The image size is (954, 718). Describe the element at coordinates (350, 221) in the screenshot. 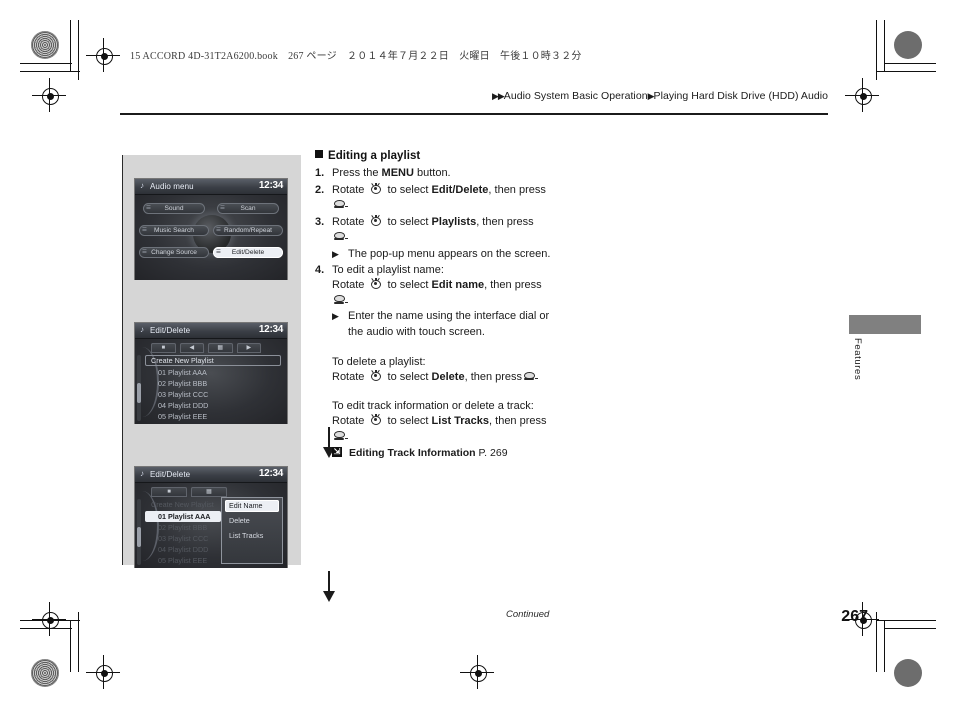

I see `step-3-pre: Rotate` at that location.